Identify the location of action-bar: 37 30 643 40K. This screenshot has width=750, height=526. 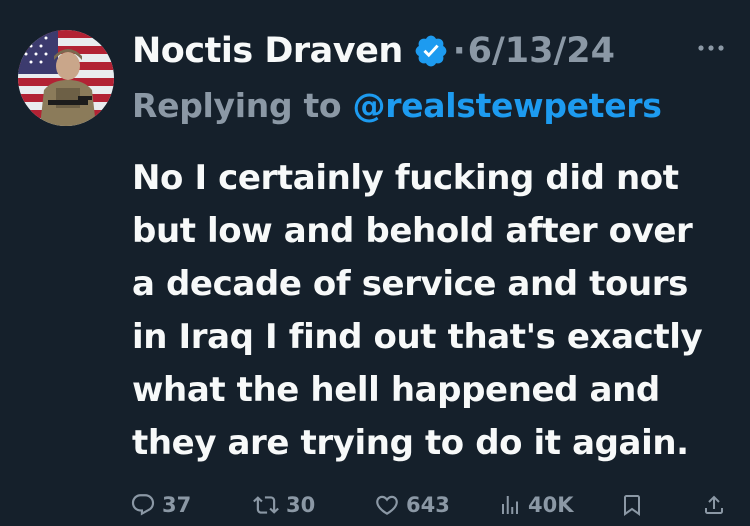
(435, 505).